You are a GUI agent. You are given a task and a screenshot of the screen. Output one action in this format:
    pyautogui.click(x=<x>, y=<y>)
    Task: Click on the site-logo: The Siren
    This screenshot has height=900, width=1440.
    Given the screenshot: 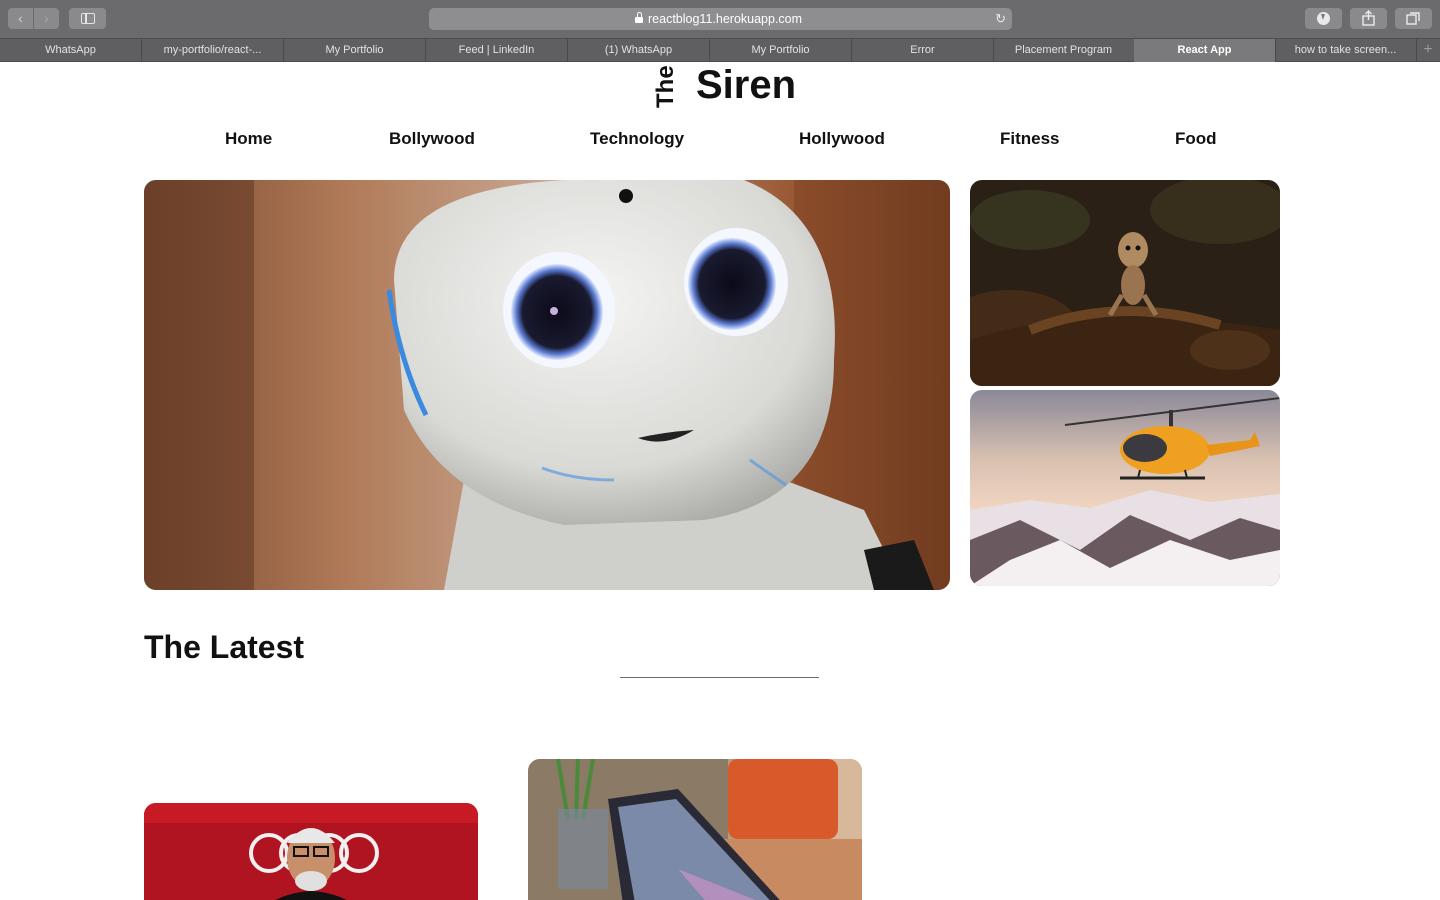 What is the action you would take?
    pyautogui.click(x=725, y=88)
    